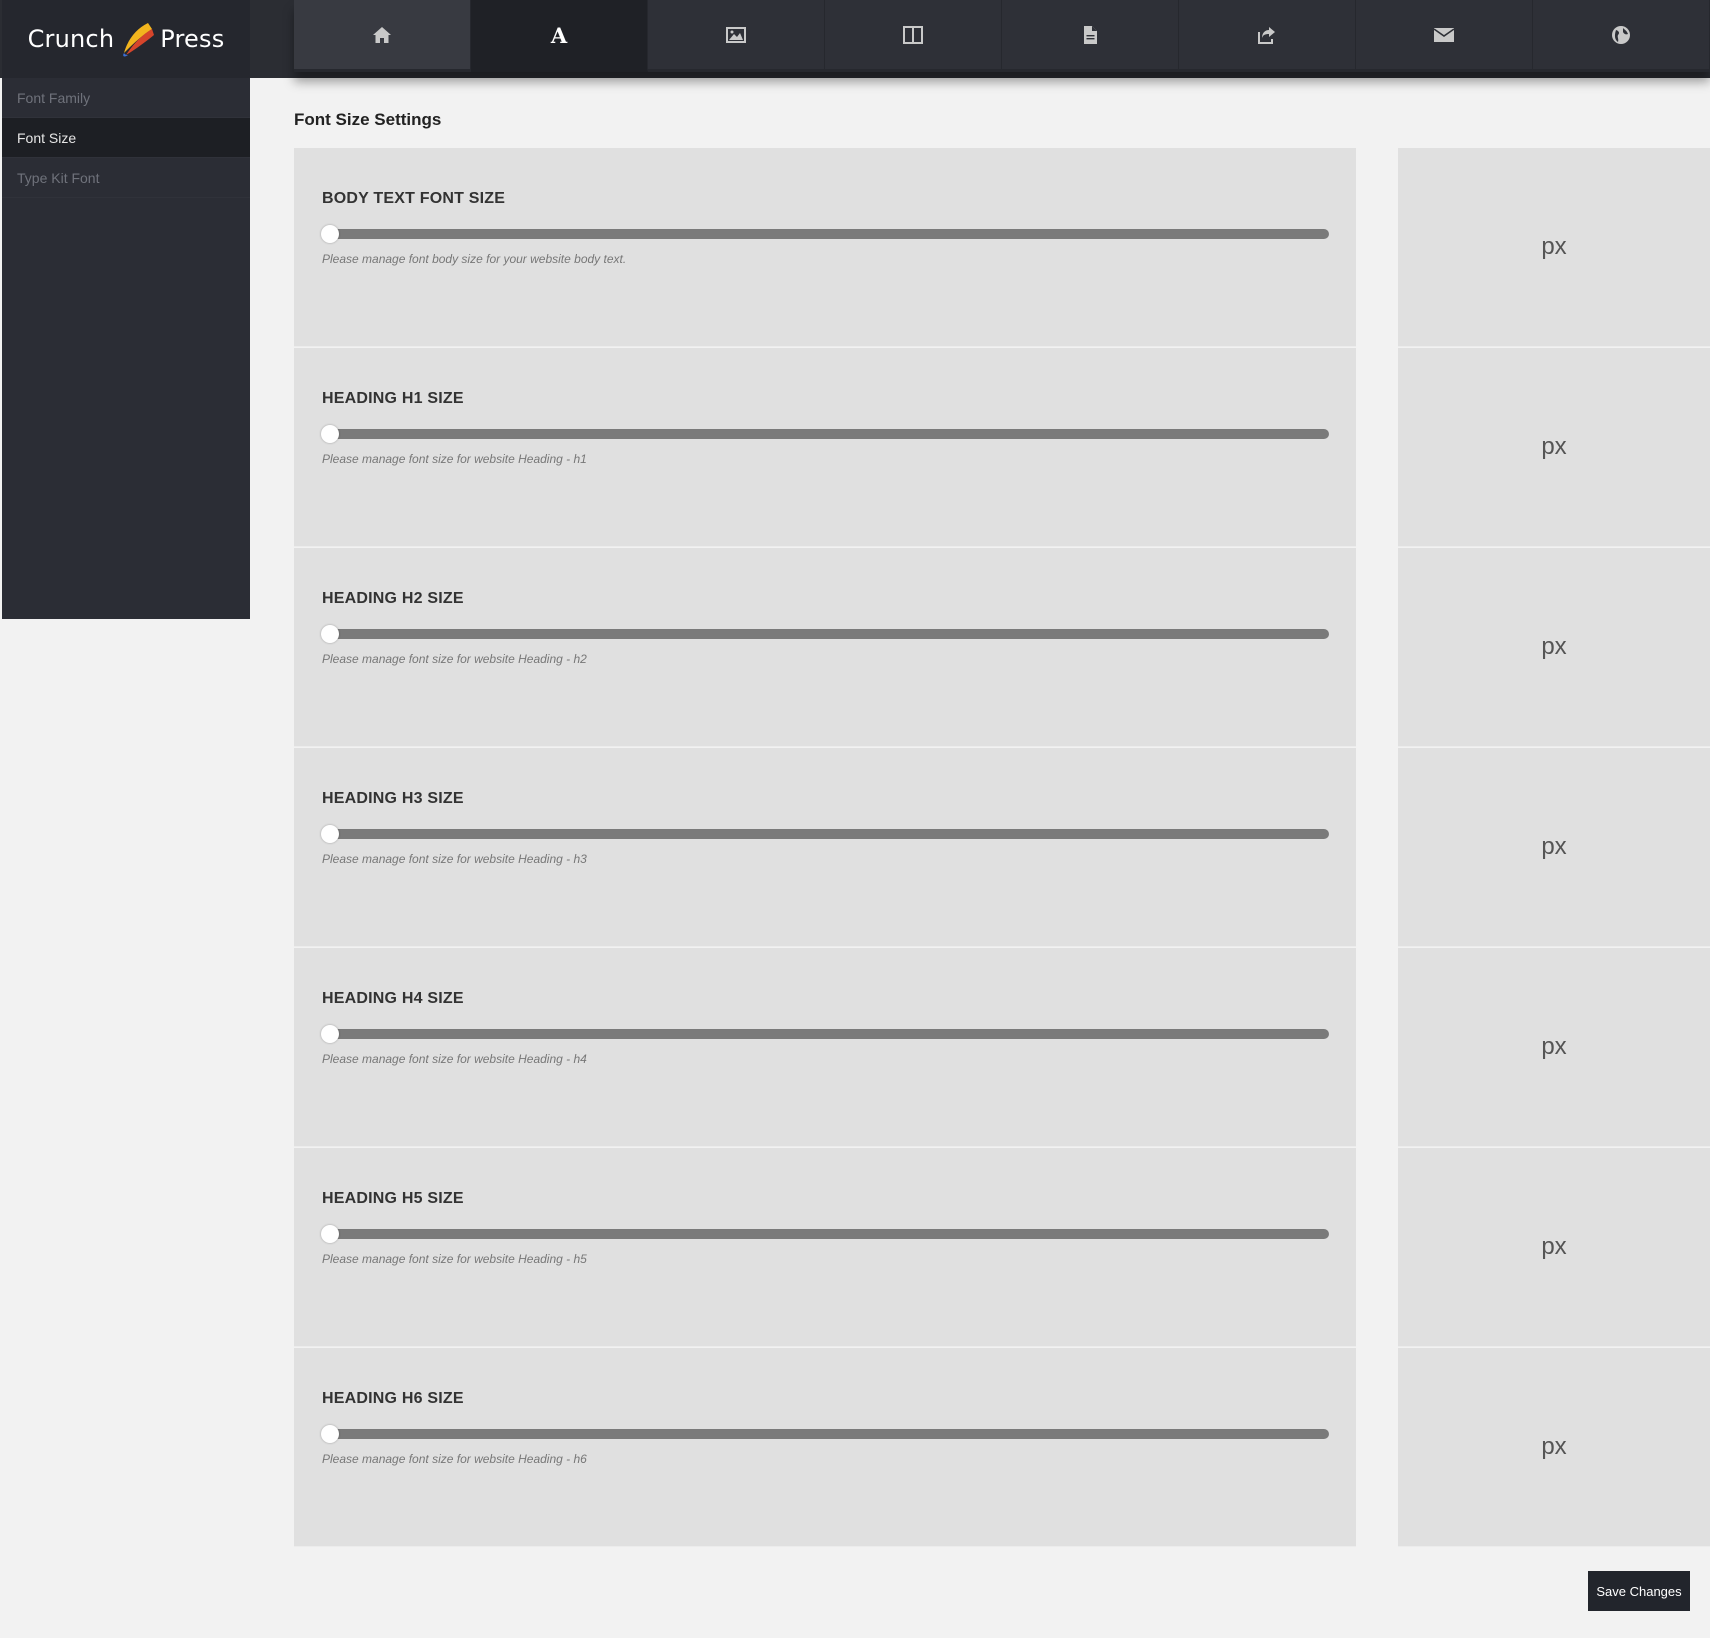  What do you see at coordinates (126, 348) in the screenshot?
I see `settings-sidebar: Font Family Font Size Type Kit Font` at bounding box center [126, 348].